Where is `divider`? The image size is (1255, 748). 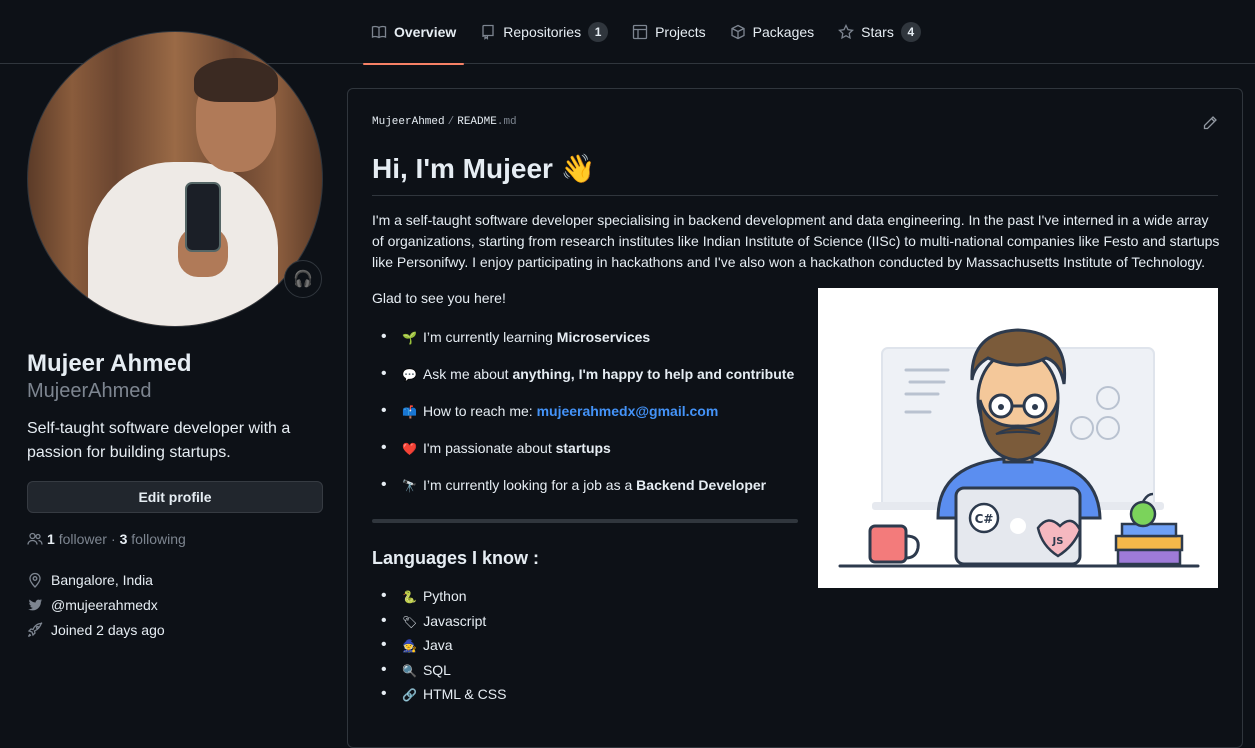
divider is located at coordinates (585, 521).